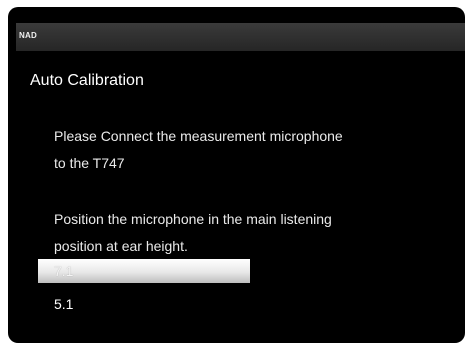 This screenshot has width=473, height=356. I want to click on speaker-config-menu: 7.1 5.1, so click(148, 287).